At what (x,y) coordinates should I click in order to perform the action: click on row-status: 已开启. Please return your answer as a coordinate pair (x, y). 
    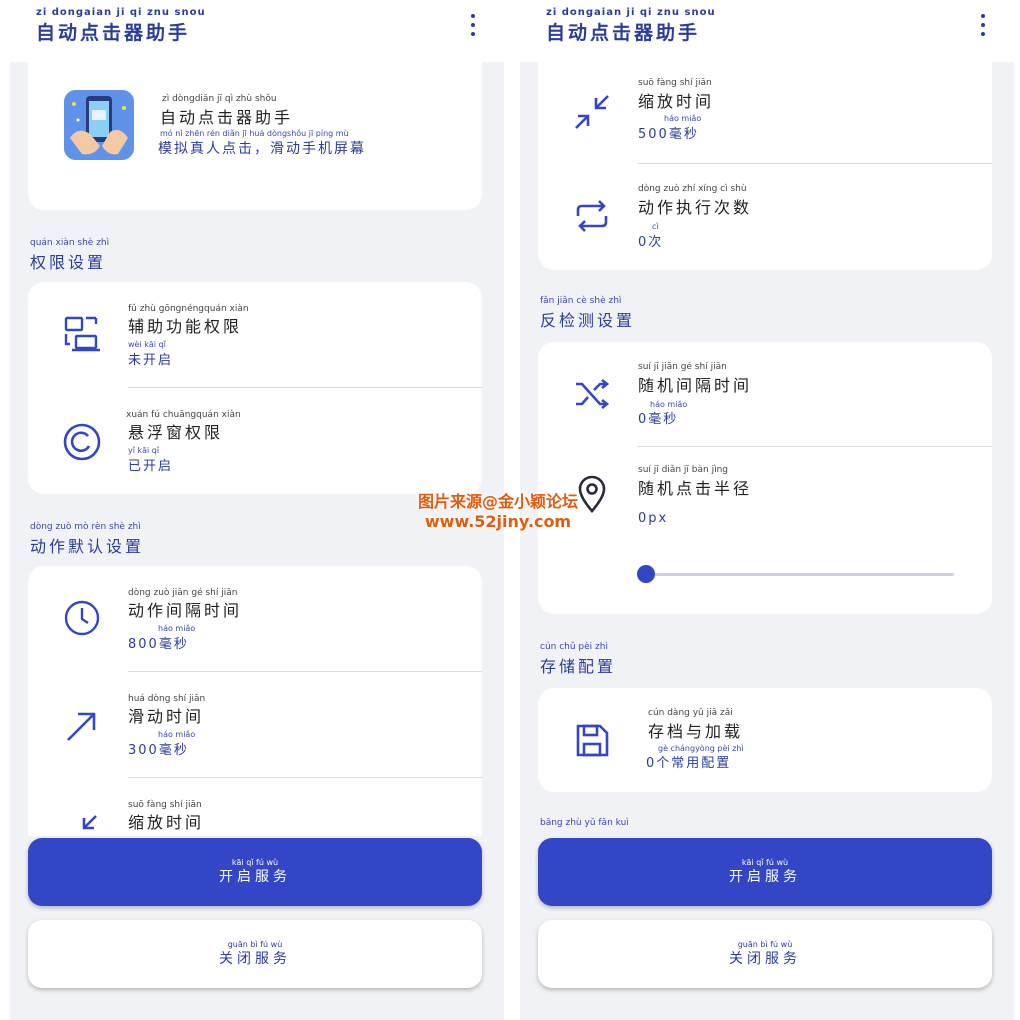
    Looking at the image, I should click on (151, 466).